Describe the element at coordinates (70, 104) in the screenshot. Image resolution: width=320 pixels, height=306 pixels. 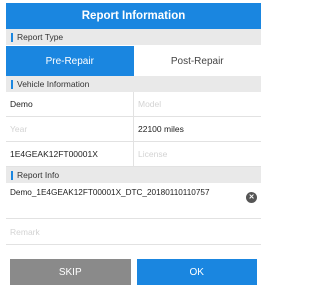
I see `make-field: Demo` at that location.